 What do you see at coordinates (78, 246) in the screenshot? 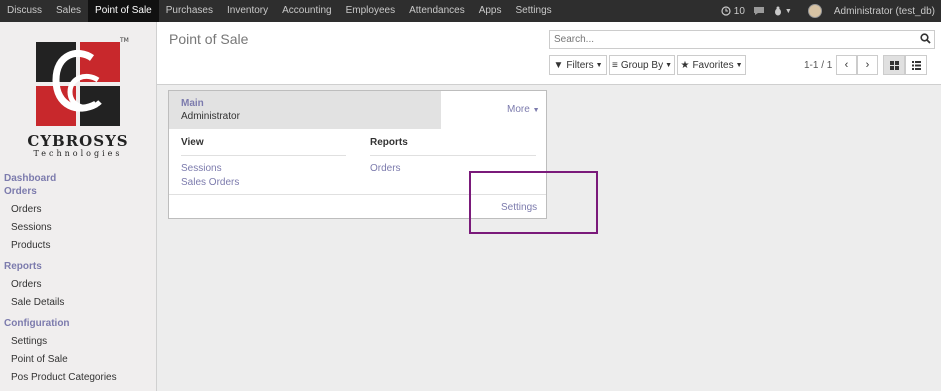
I see `sidebar-item-products: Products` at bounding box center [78, 246].